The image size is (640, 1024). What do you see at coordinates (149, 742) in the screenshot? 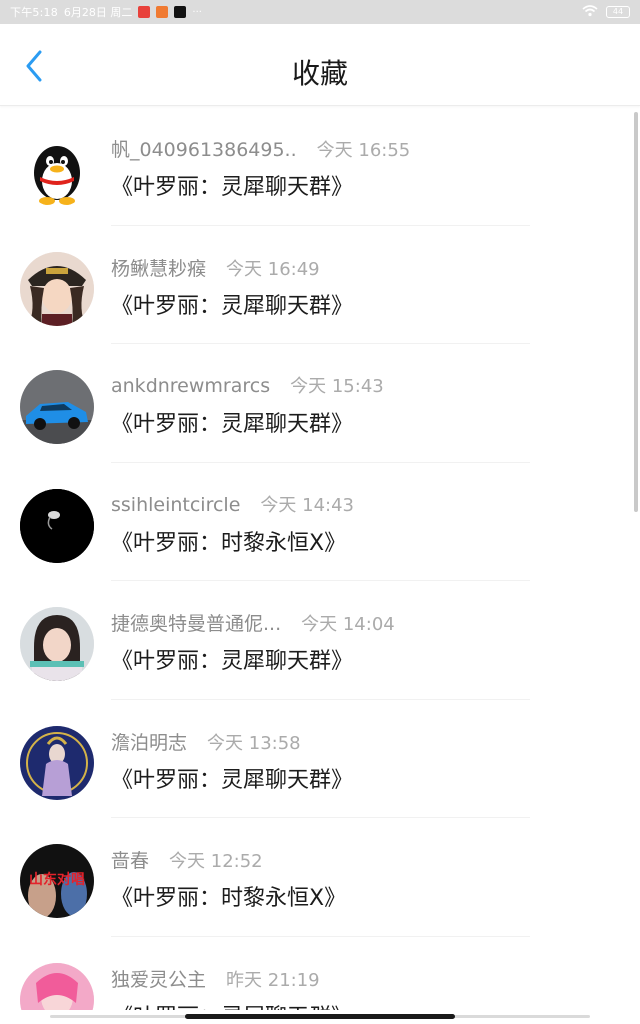
I see `sender-name: 澹泊明志` at bounding box center [149, 742].